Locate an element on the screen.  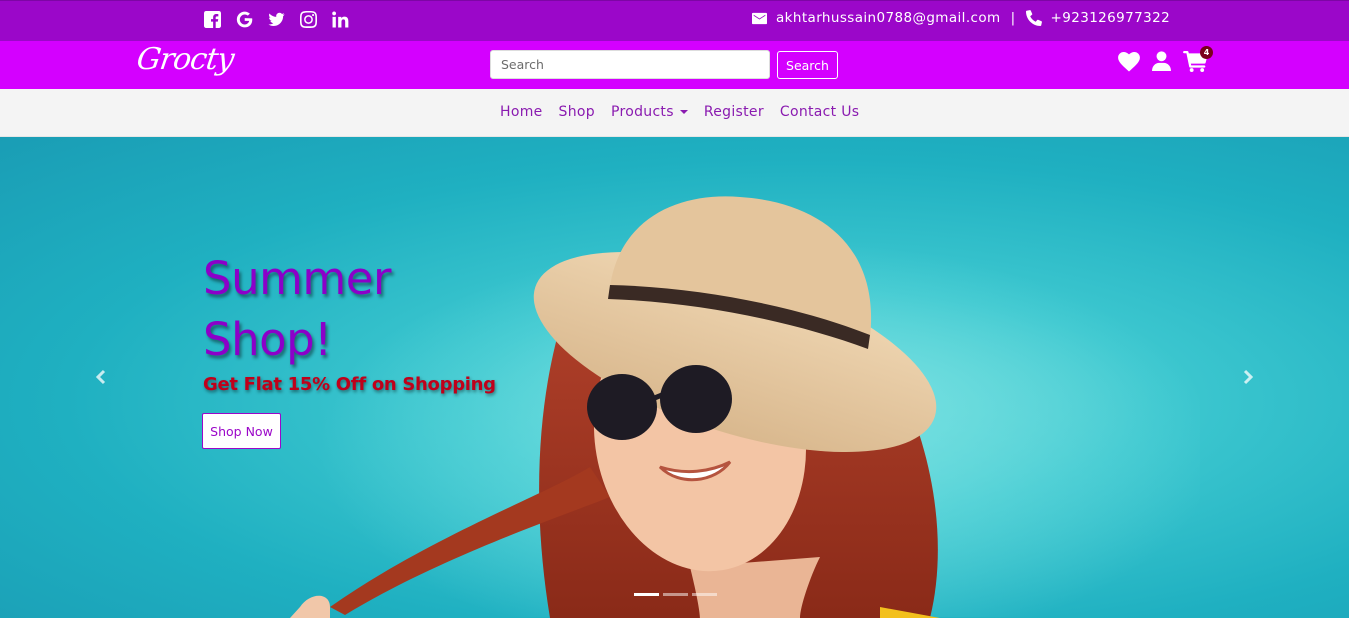
search-input is located at coordinates (630, 64).